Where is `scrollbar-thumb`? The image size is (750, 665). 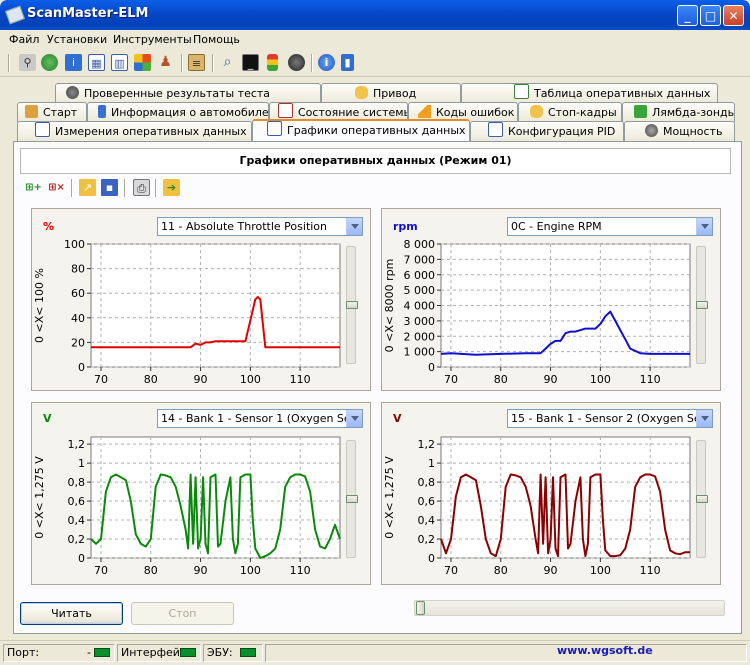 scrollbar-thumb is located at coordinates (420, 608).